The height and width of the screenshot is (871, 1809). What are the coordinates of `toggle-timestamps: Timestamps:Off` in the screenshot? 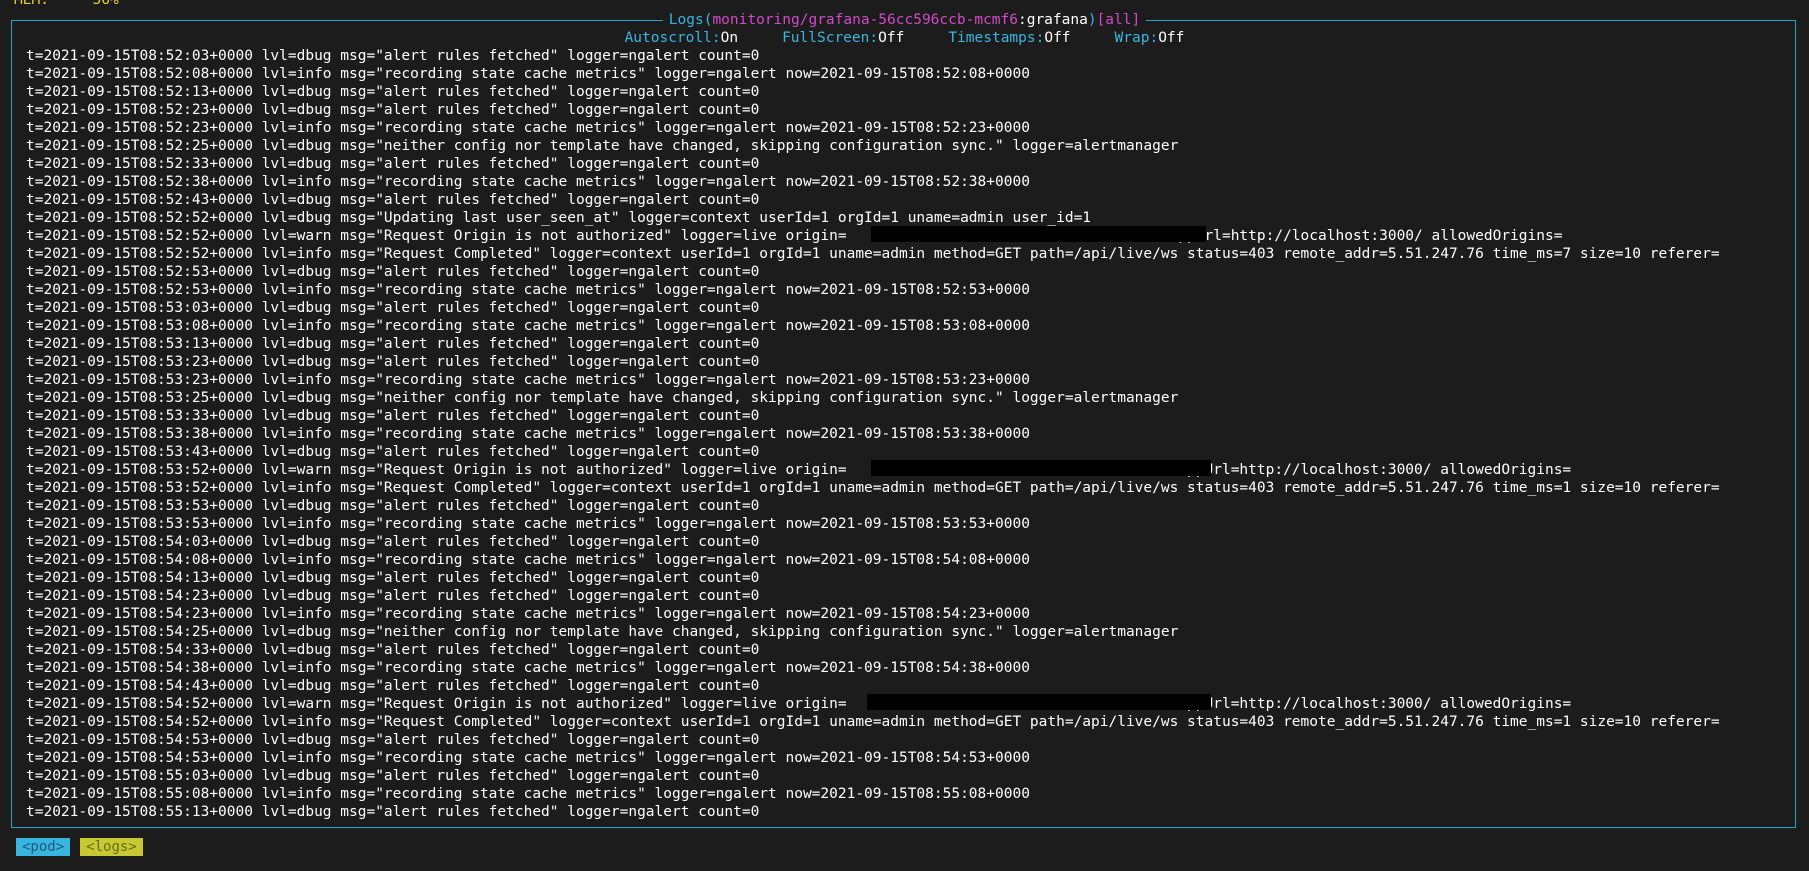 It's located at (1009, 38).